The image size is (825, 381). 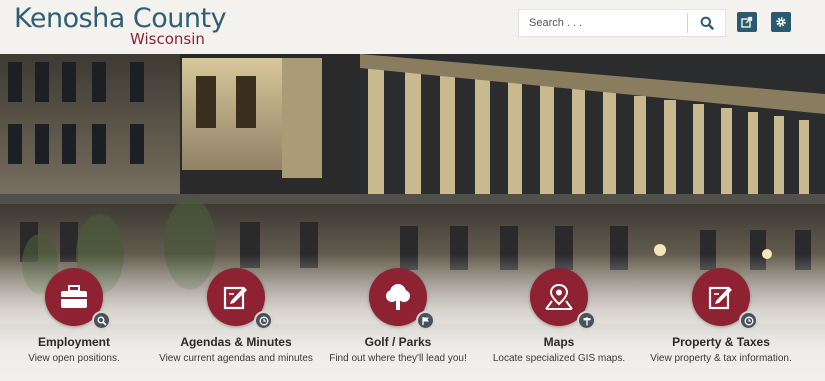 I want to click on tree-icon, so click(x=398, y=297).